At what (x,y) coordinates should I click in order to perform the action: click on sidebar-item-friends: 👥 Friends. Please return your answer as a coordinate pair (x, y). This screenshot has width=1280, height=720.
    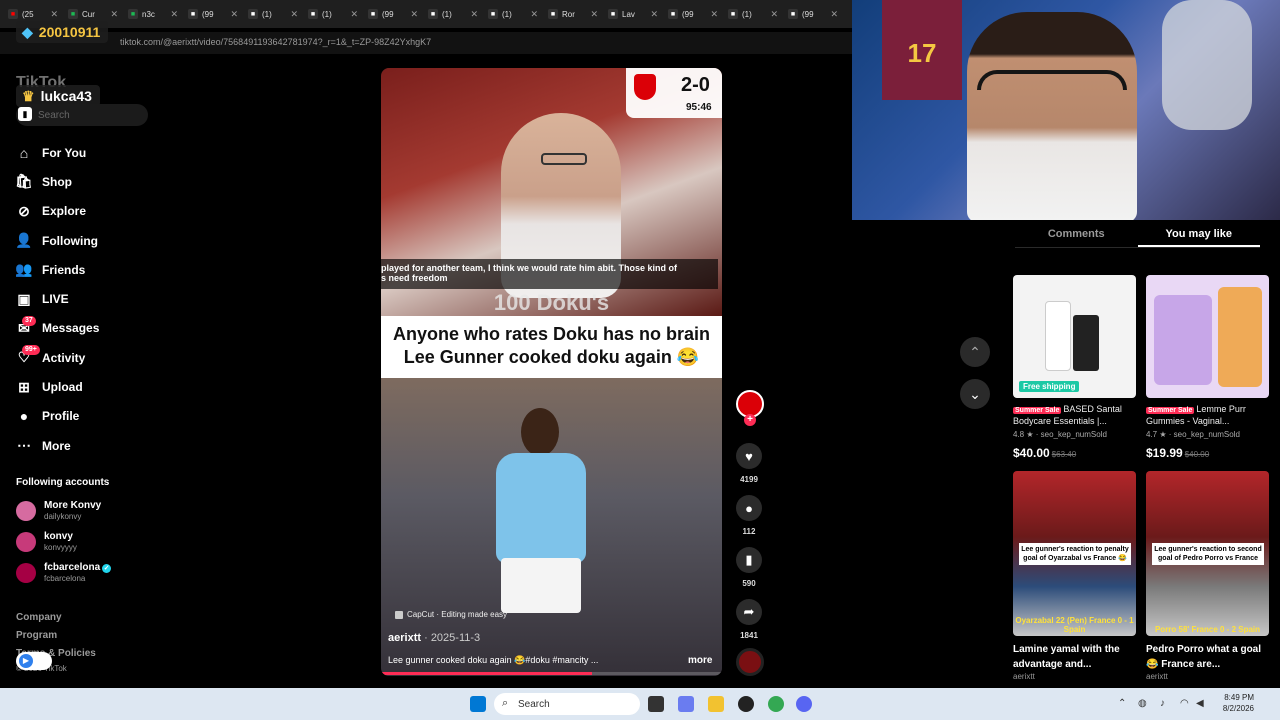
    Looking at the image, I should click on (105, 269).